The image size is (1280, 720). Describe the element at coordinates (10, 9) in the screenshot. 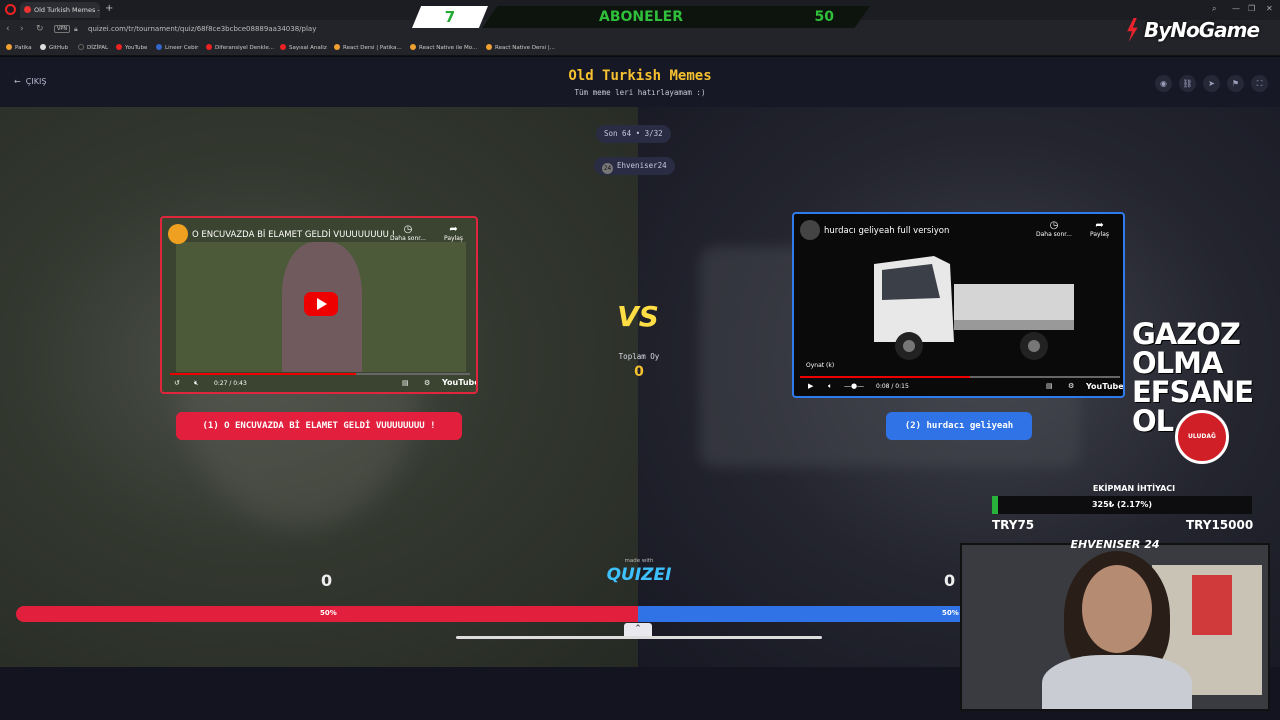

I see `opera-logo-icon` at that location.